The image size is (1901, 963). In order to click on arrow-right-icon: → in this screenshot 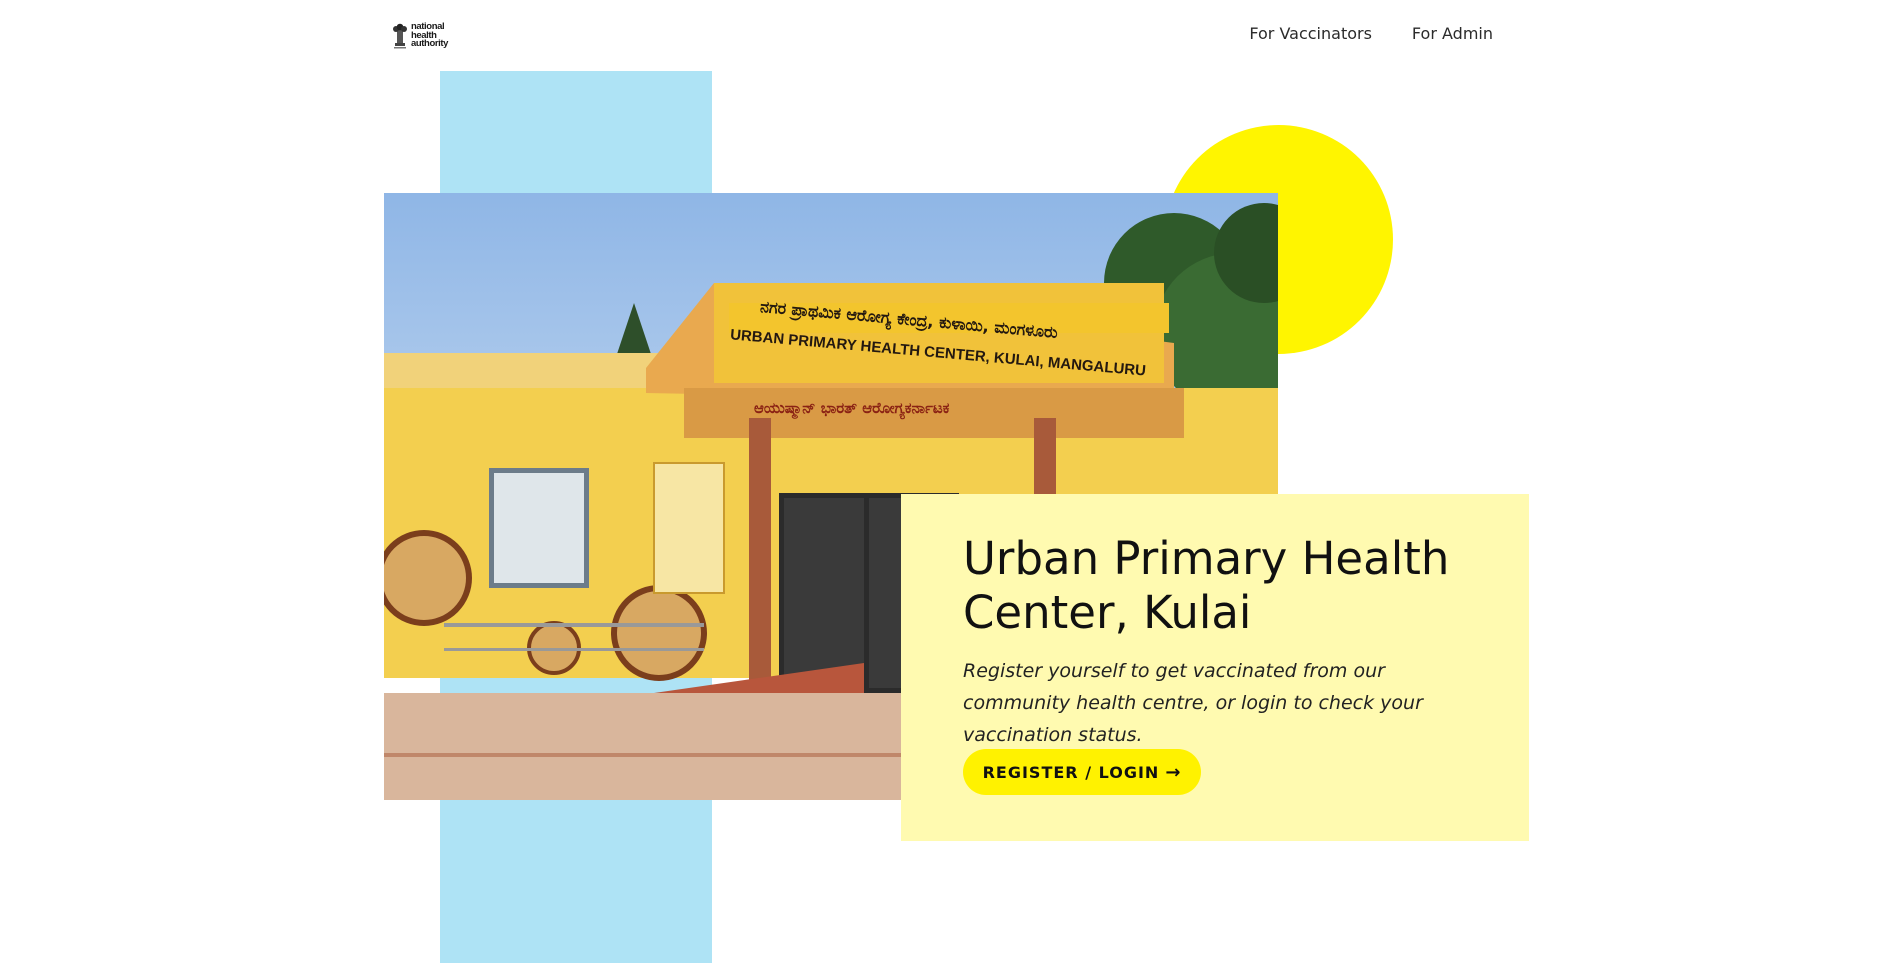, I will do `click(1173, 772)`.